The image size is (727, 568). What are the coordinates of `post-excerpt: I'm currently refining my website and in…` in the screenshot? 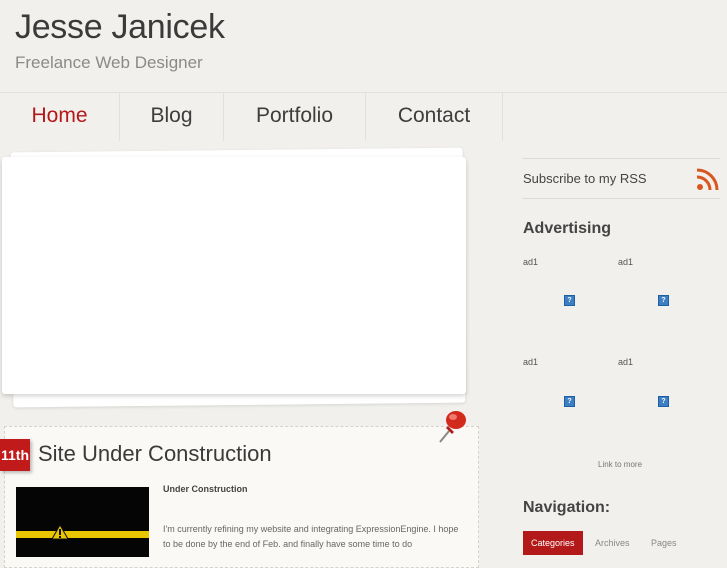 It's located at (311, 536).